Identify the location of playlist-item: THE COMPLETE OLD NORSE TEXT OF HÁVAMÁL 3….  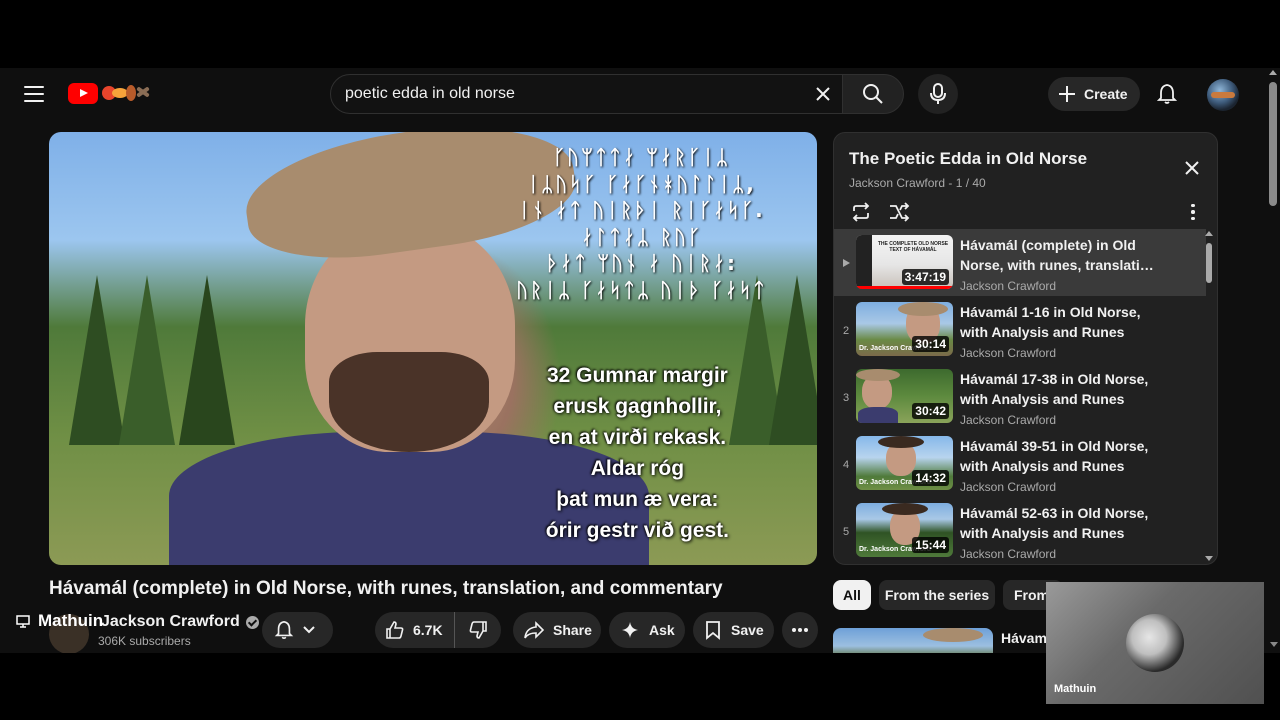
(1020, 262).